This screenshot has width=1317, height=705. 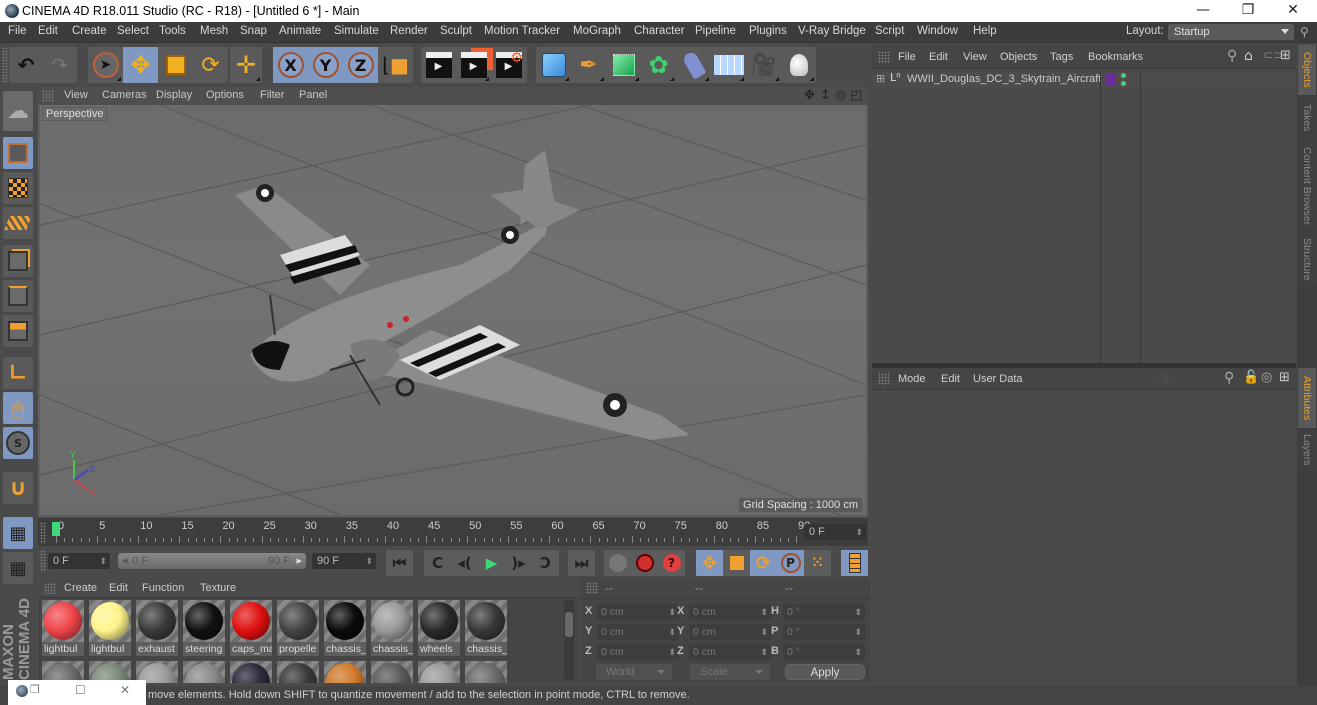 What do you see at coordinates (1203, 11) in the screenshot?
I see `minimize-button: —` at bounding box center [1203, 11].